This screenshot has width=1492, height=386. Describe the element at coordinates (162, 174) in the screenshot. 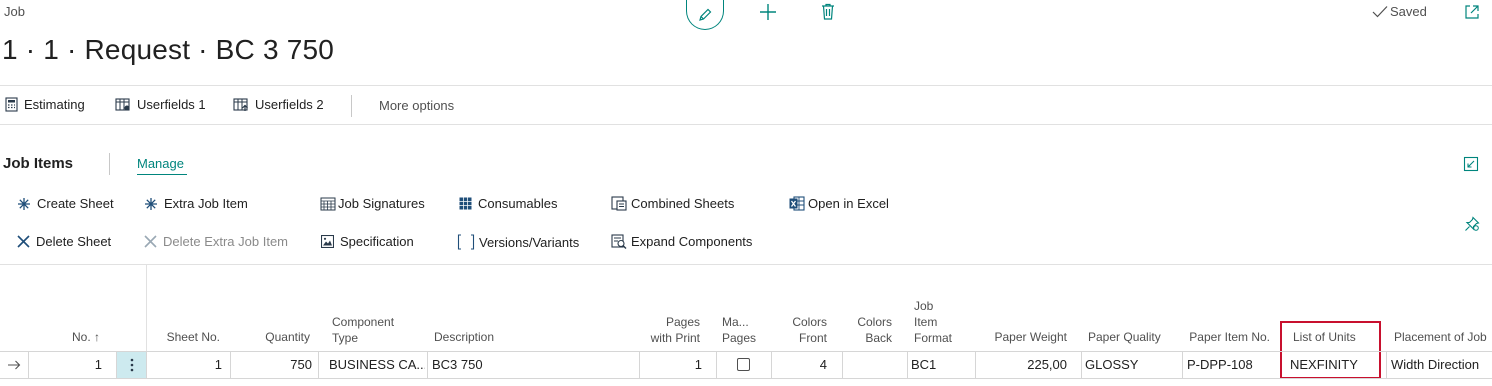

I see `tab-manage-underline` at that location.